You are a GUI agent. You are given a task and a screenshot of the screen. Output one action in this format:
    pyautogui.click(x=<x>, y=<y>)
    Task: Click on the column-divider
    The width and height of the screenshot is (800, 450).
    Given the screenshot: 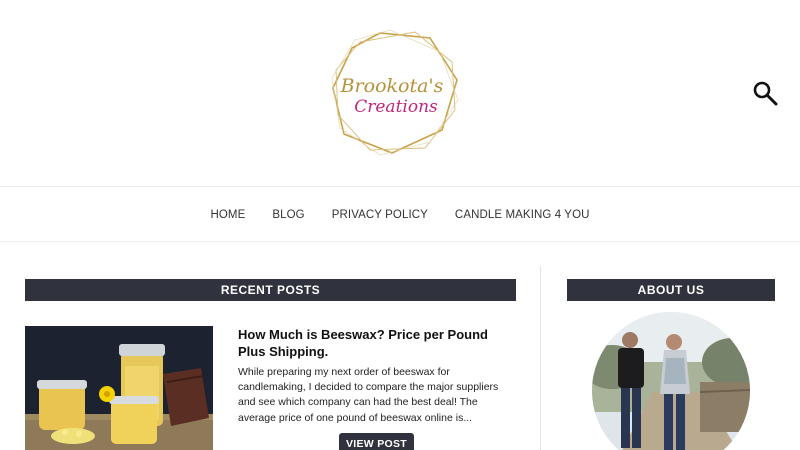 What is the action you would take?
    pyautogui.click(x=540, y=358)
    